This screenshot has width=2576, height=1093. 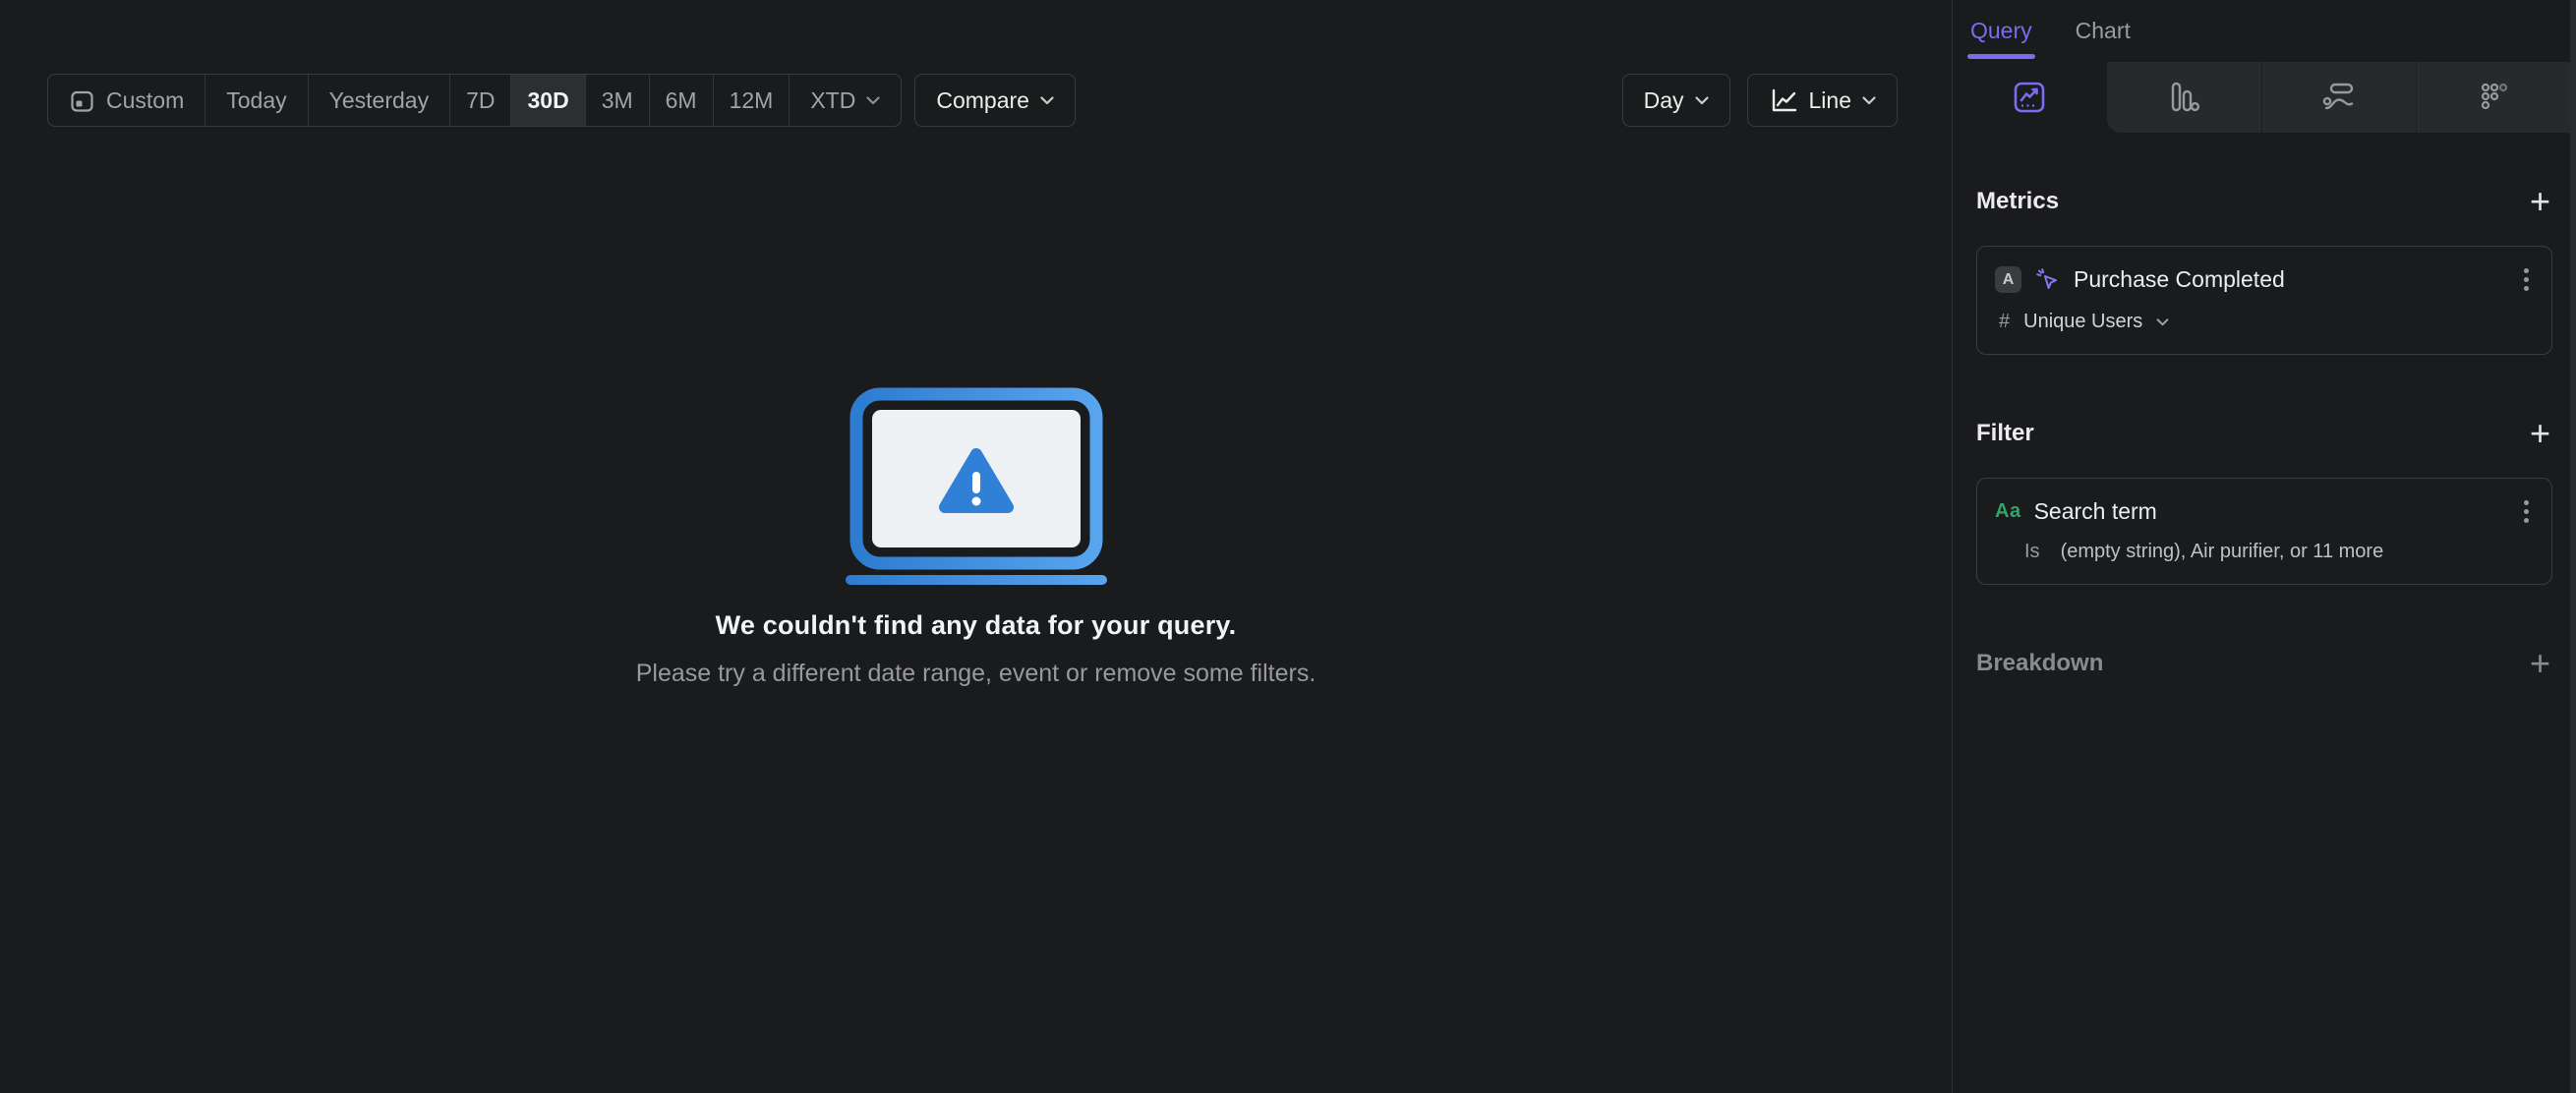 What do you see at coordinates (2095, 511) in the screenshot?
I see `filter-property-name: Search term` at bounding box center [2095, 511].